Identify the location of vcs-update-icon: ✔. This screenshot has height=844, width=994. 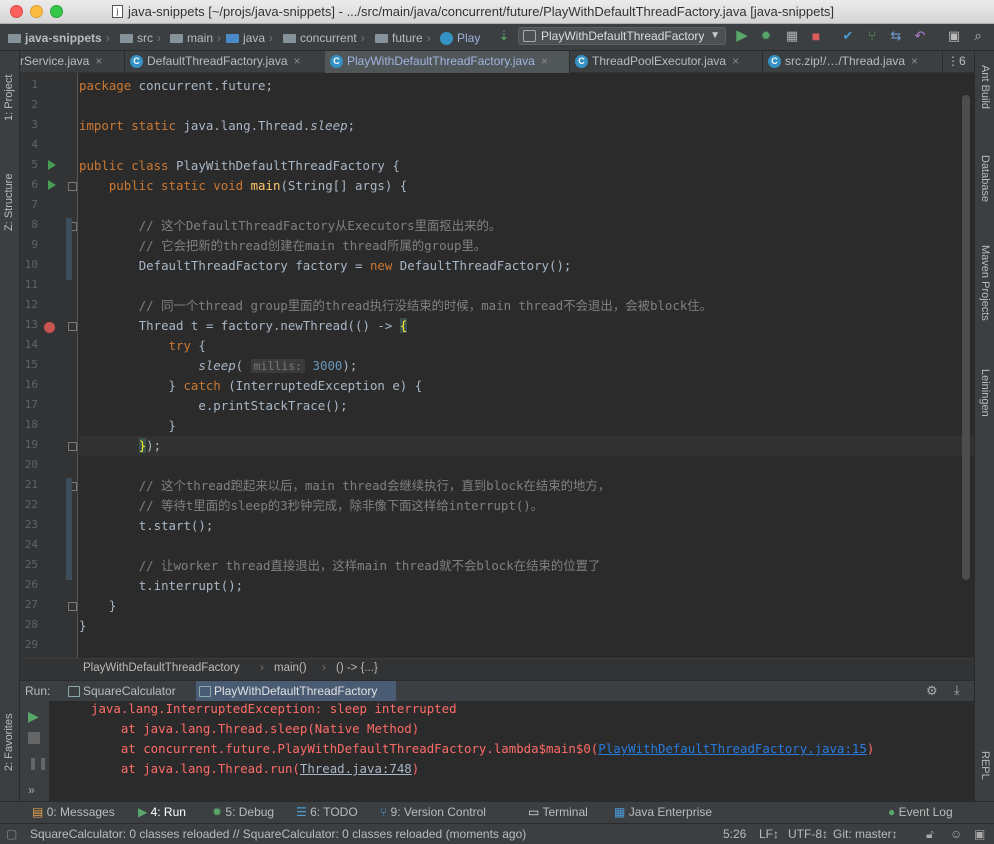
(848, 36).